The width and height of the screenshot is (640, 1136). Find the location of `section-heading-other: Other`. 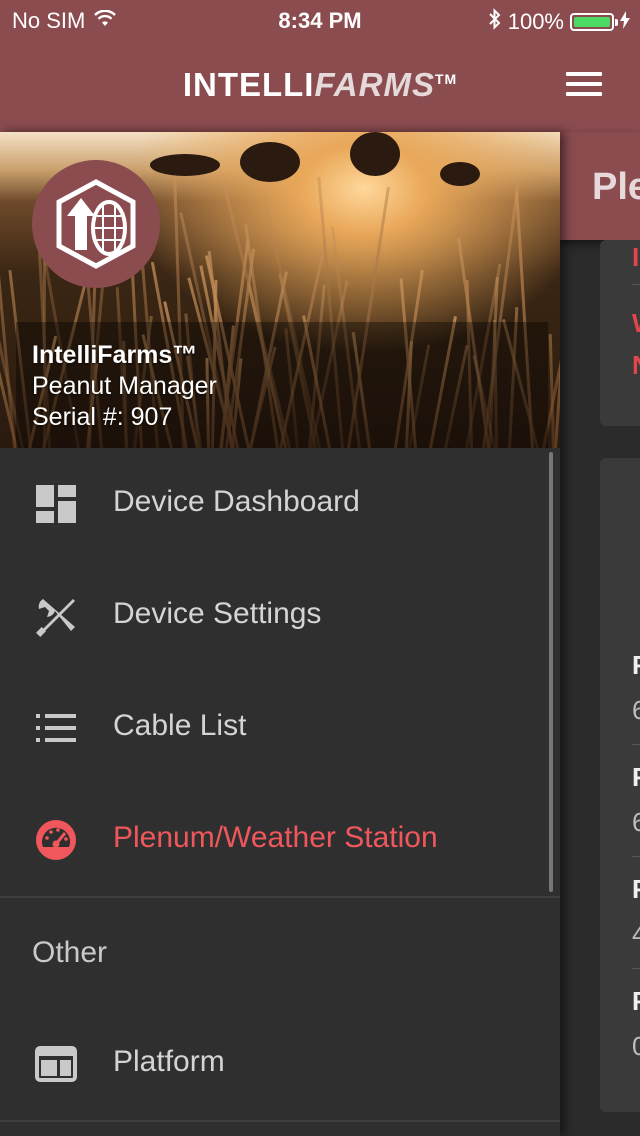

section-heading-other: Other is located at coordinates (70, 952).